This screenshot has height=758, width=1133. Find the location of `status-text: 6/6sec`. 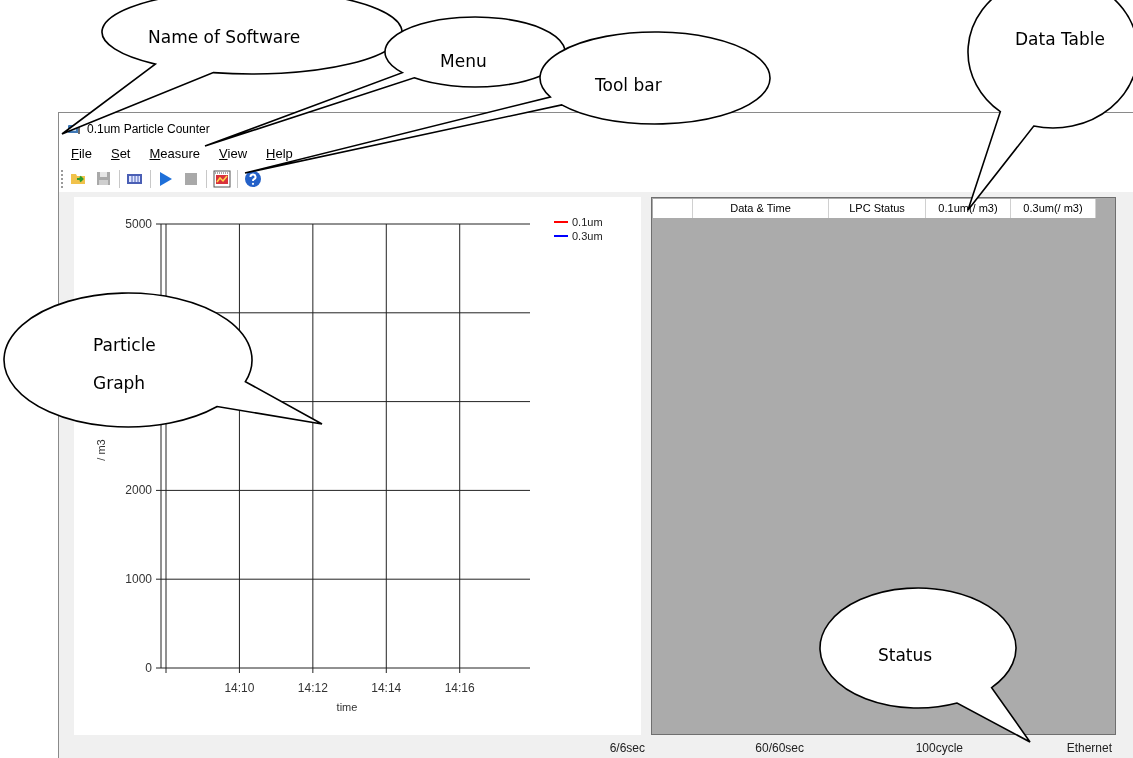

status-text: 6/6sec is located at coordinates (626, 748).